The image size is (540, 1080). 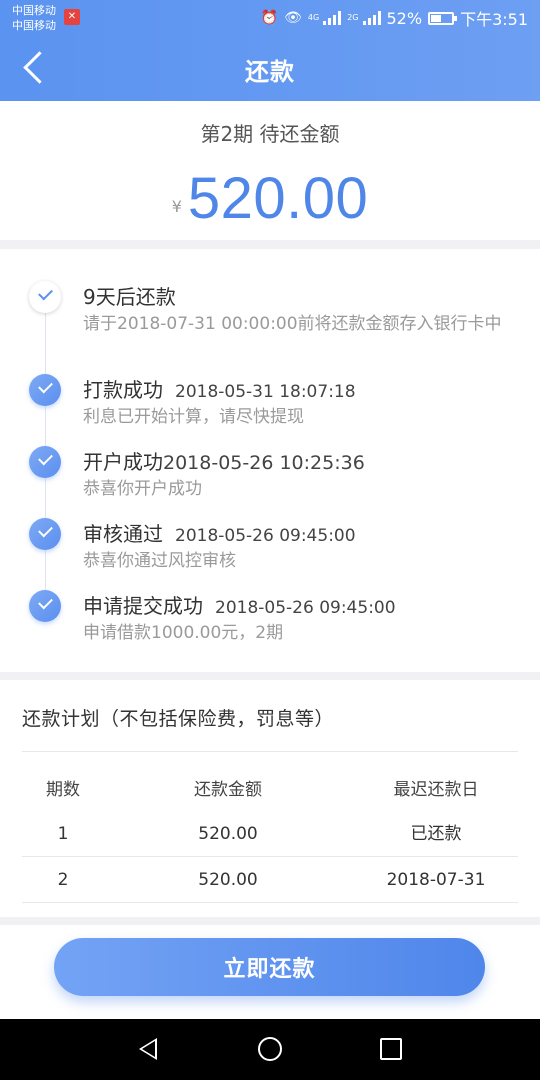 I want to click on currency-symbol: ¥, so click(x=176, y=206).